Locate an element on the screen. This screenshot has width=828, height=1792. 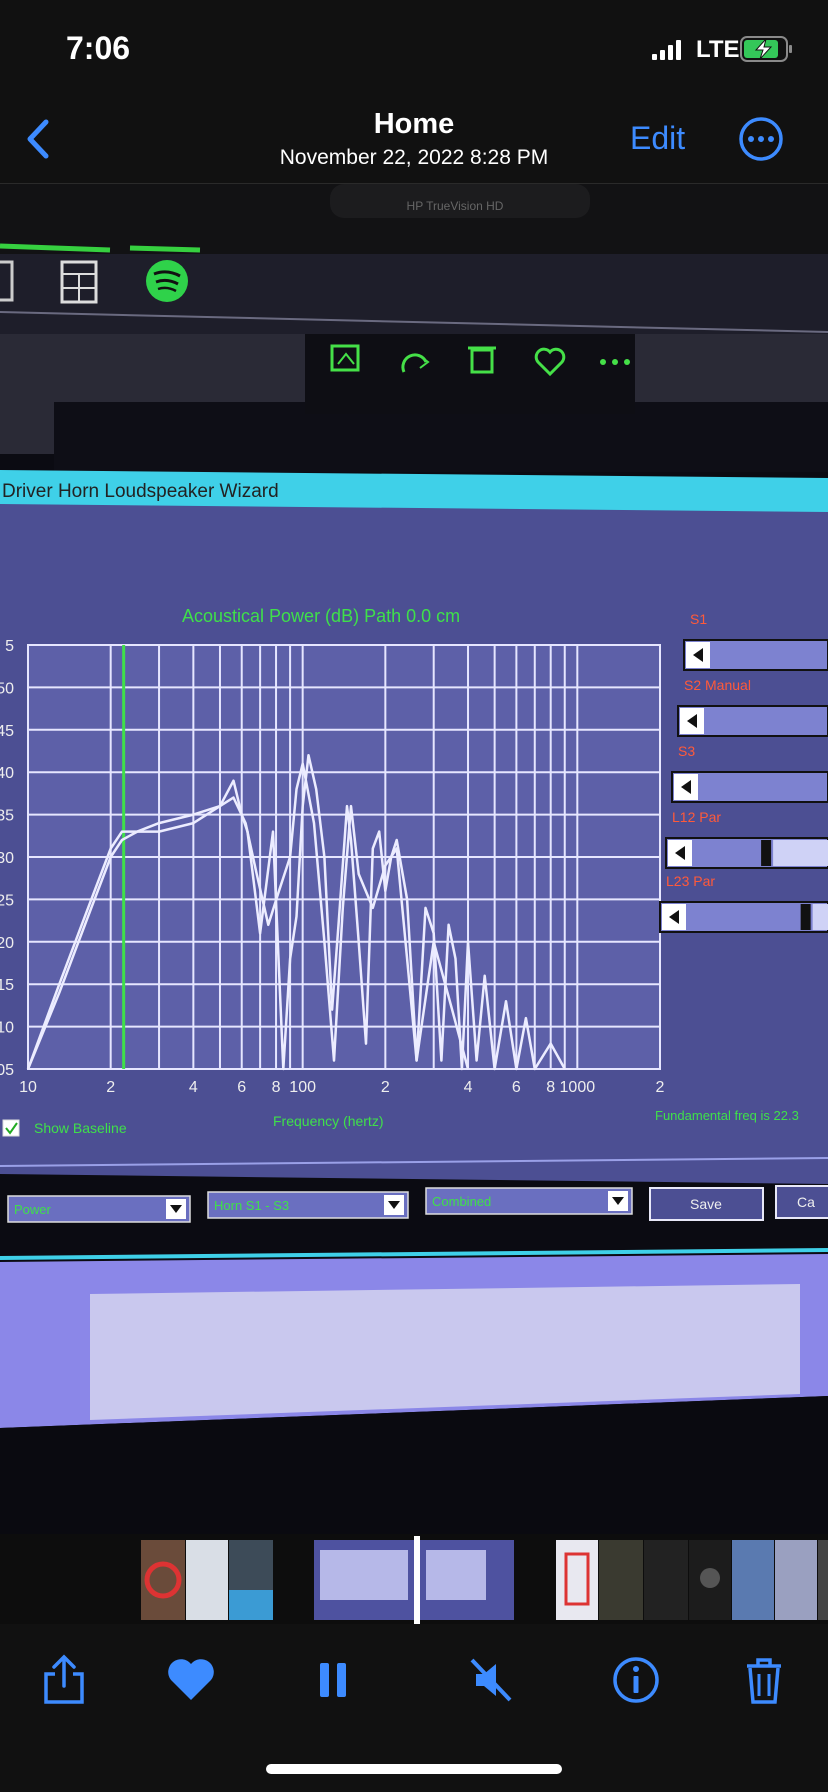
network-type: LTE is located at coordinates (718, 49).